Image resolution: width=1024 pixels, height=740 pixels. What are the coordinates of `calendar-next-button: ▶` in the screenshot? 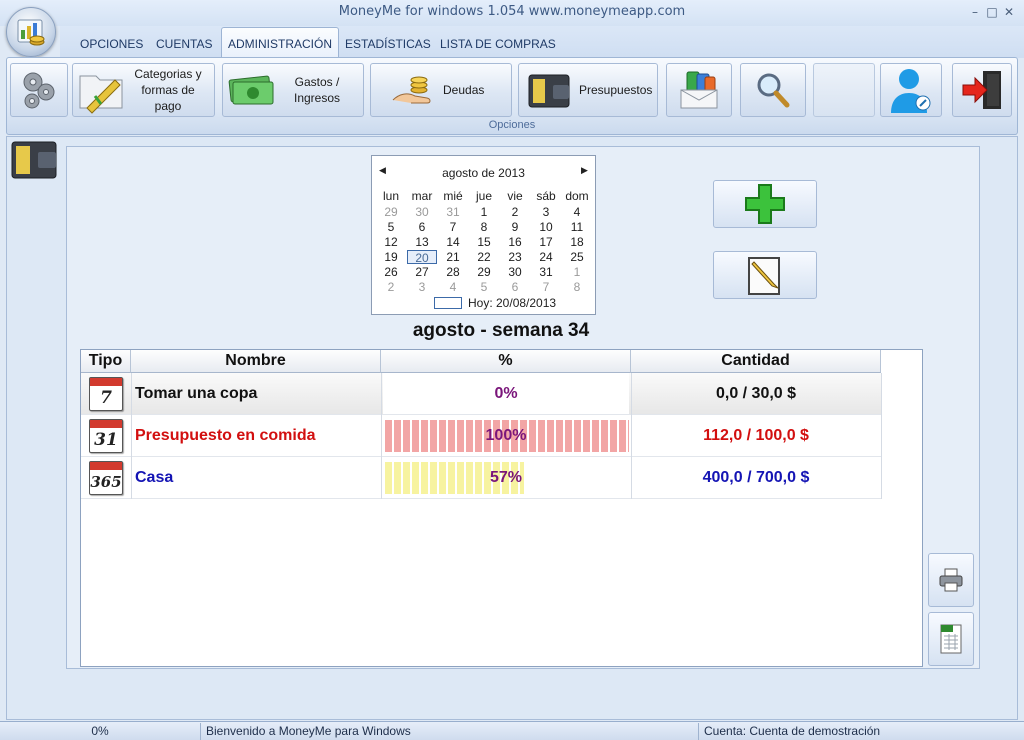 It's located at (584, 170).